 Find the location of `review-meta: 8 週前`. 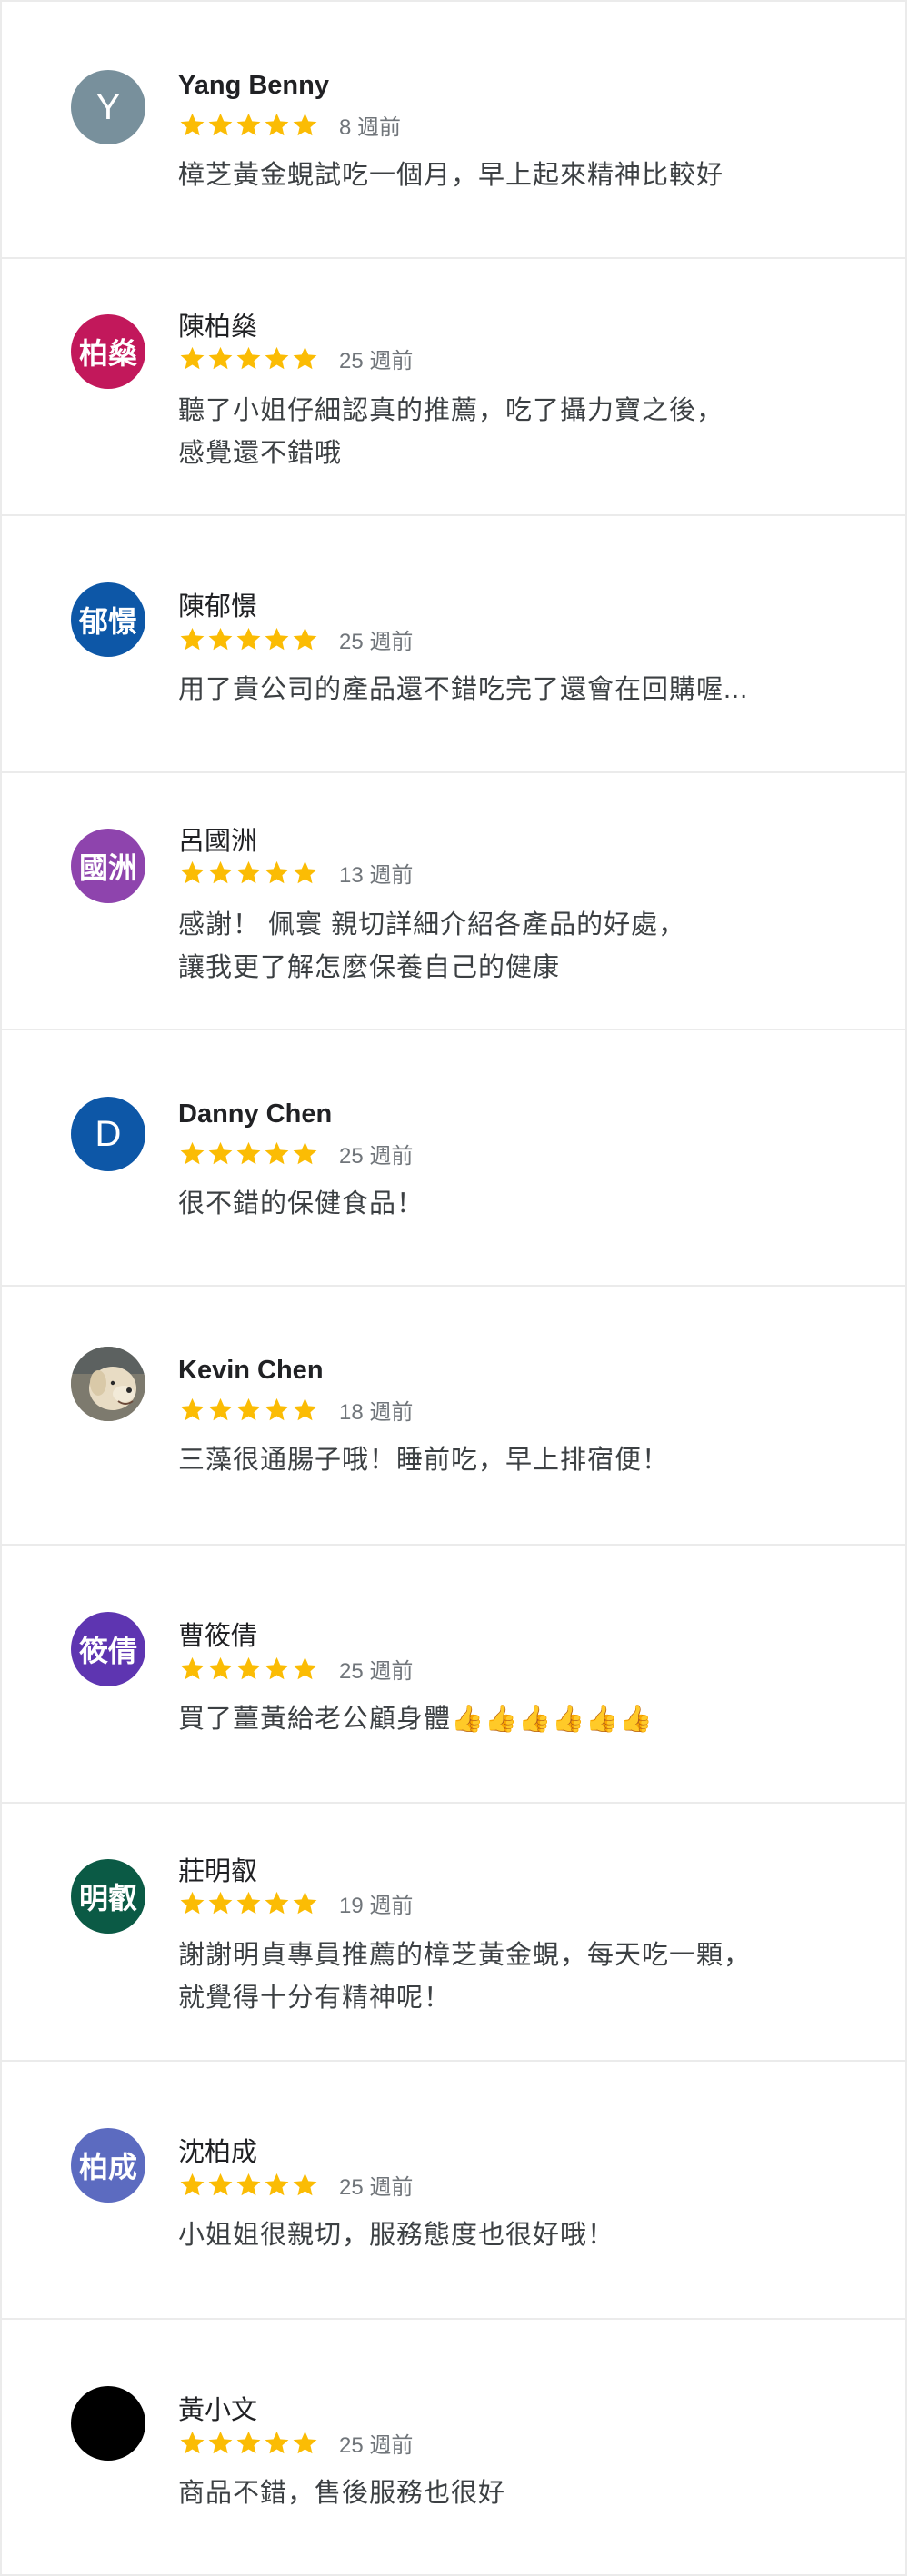

review-meta: 8 週前 is located at coordinates (289, 125).